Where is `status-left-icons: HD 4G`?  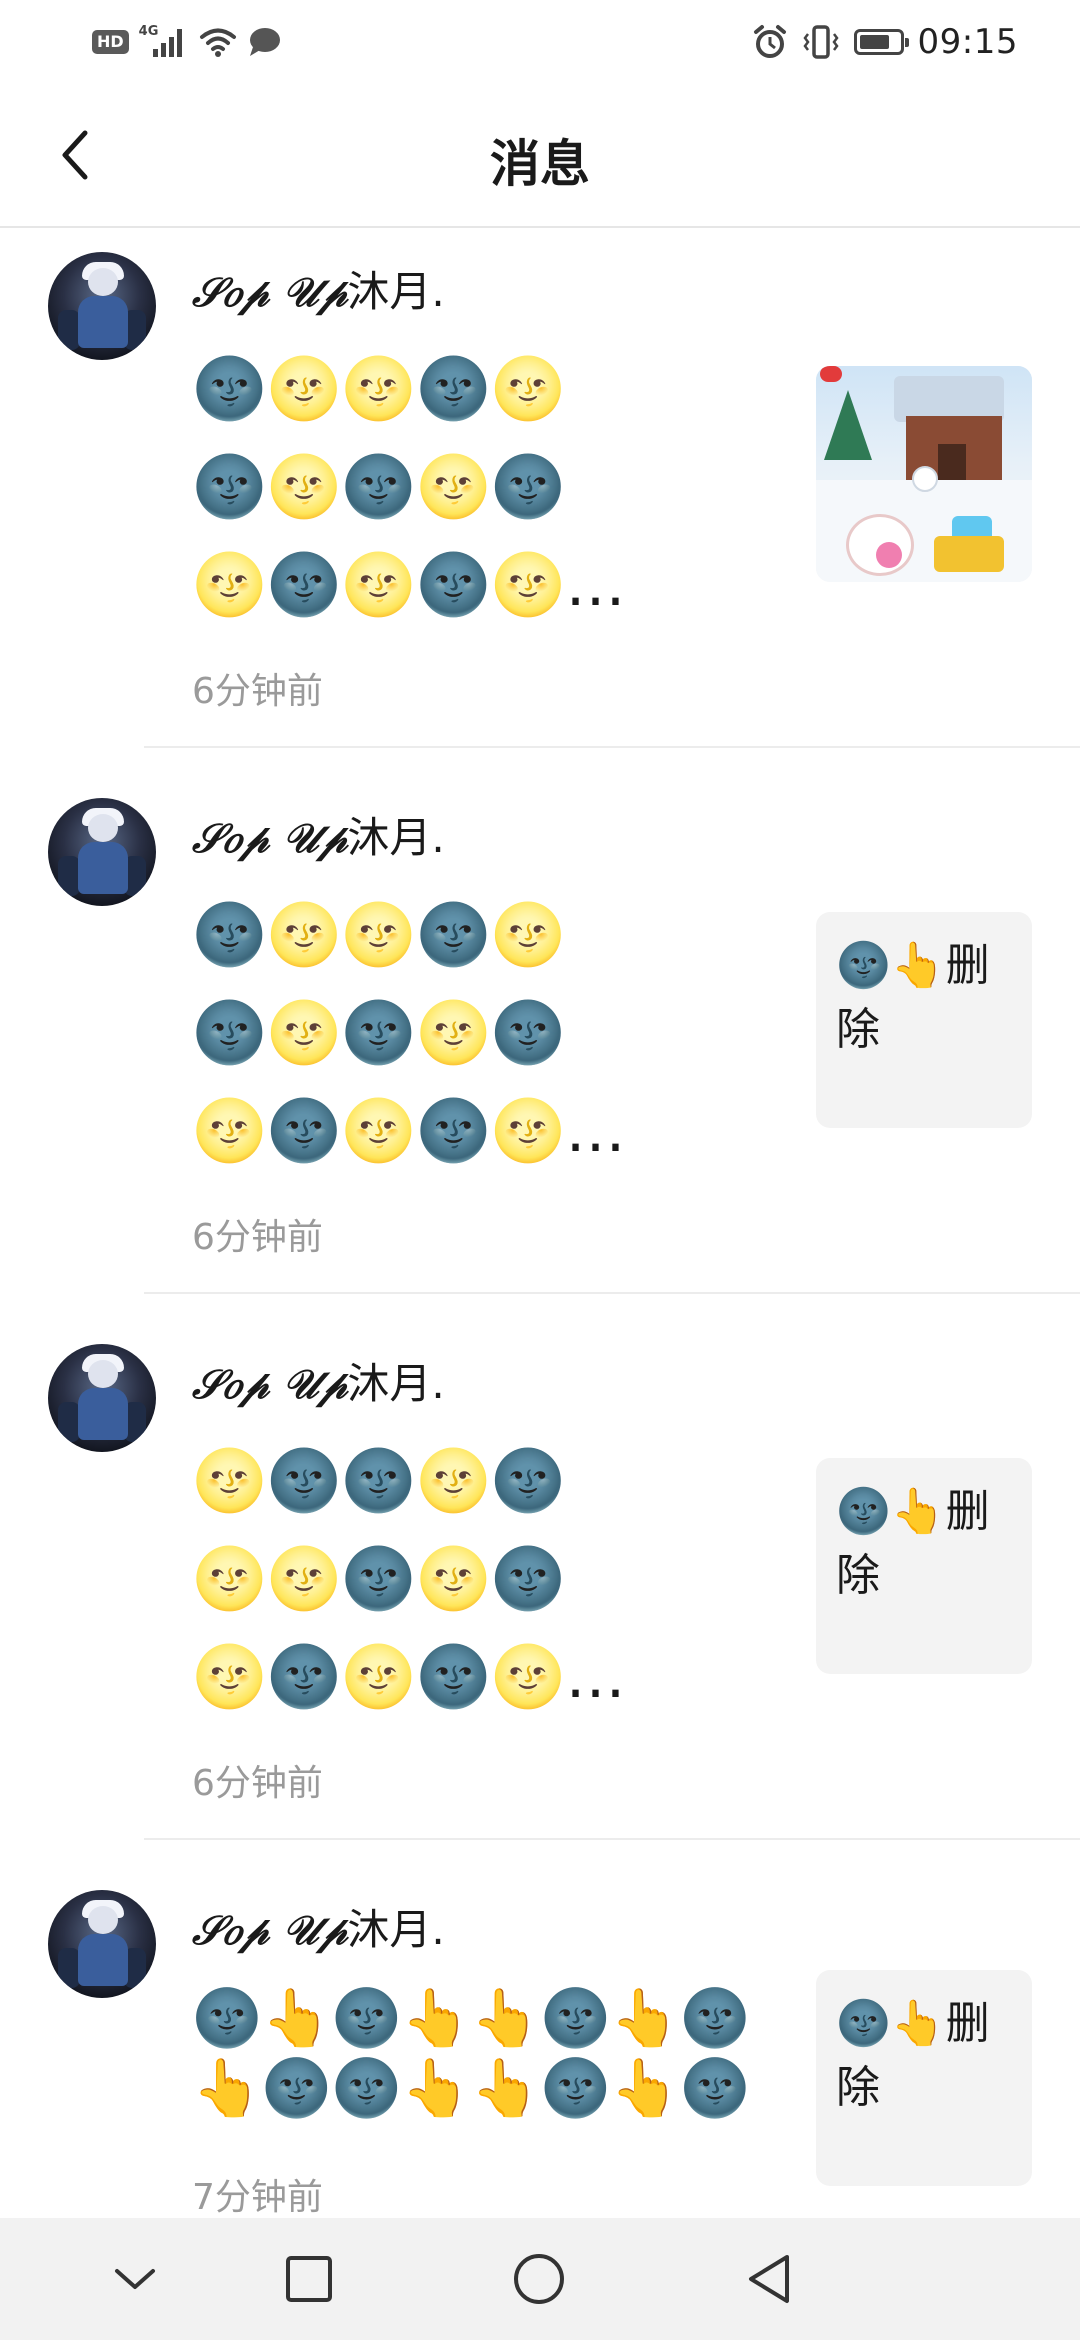 status-left-icons: HD 4G is located at coordinates (186, 42).